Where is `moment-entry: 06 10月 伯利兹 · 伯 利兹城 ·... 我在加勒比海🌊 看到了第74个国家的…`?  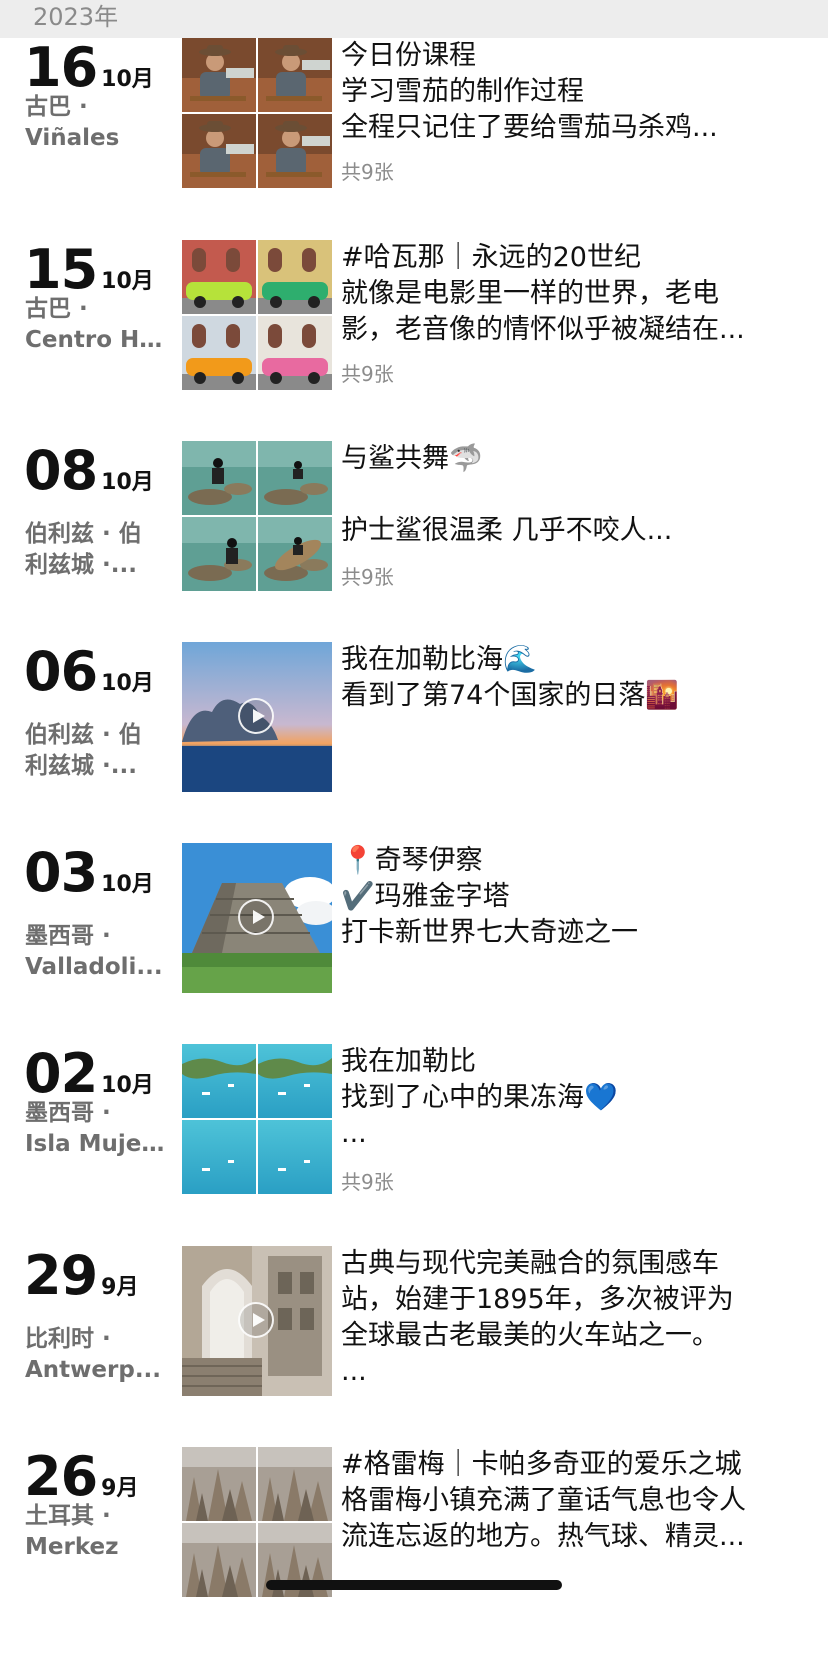 moment-entry: 06 10月 伯利兹 · 伯 利兹城 ·... 我在加勒比海🌊 看到了第74个国家的… is located at coordinates (414, 745).